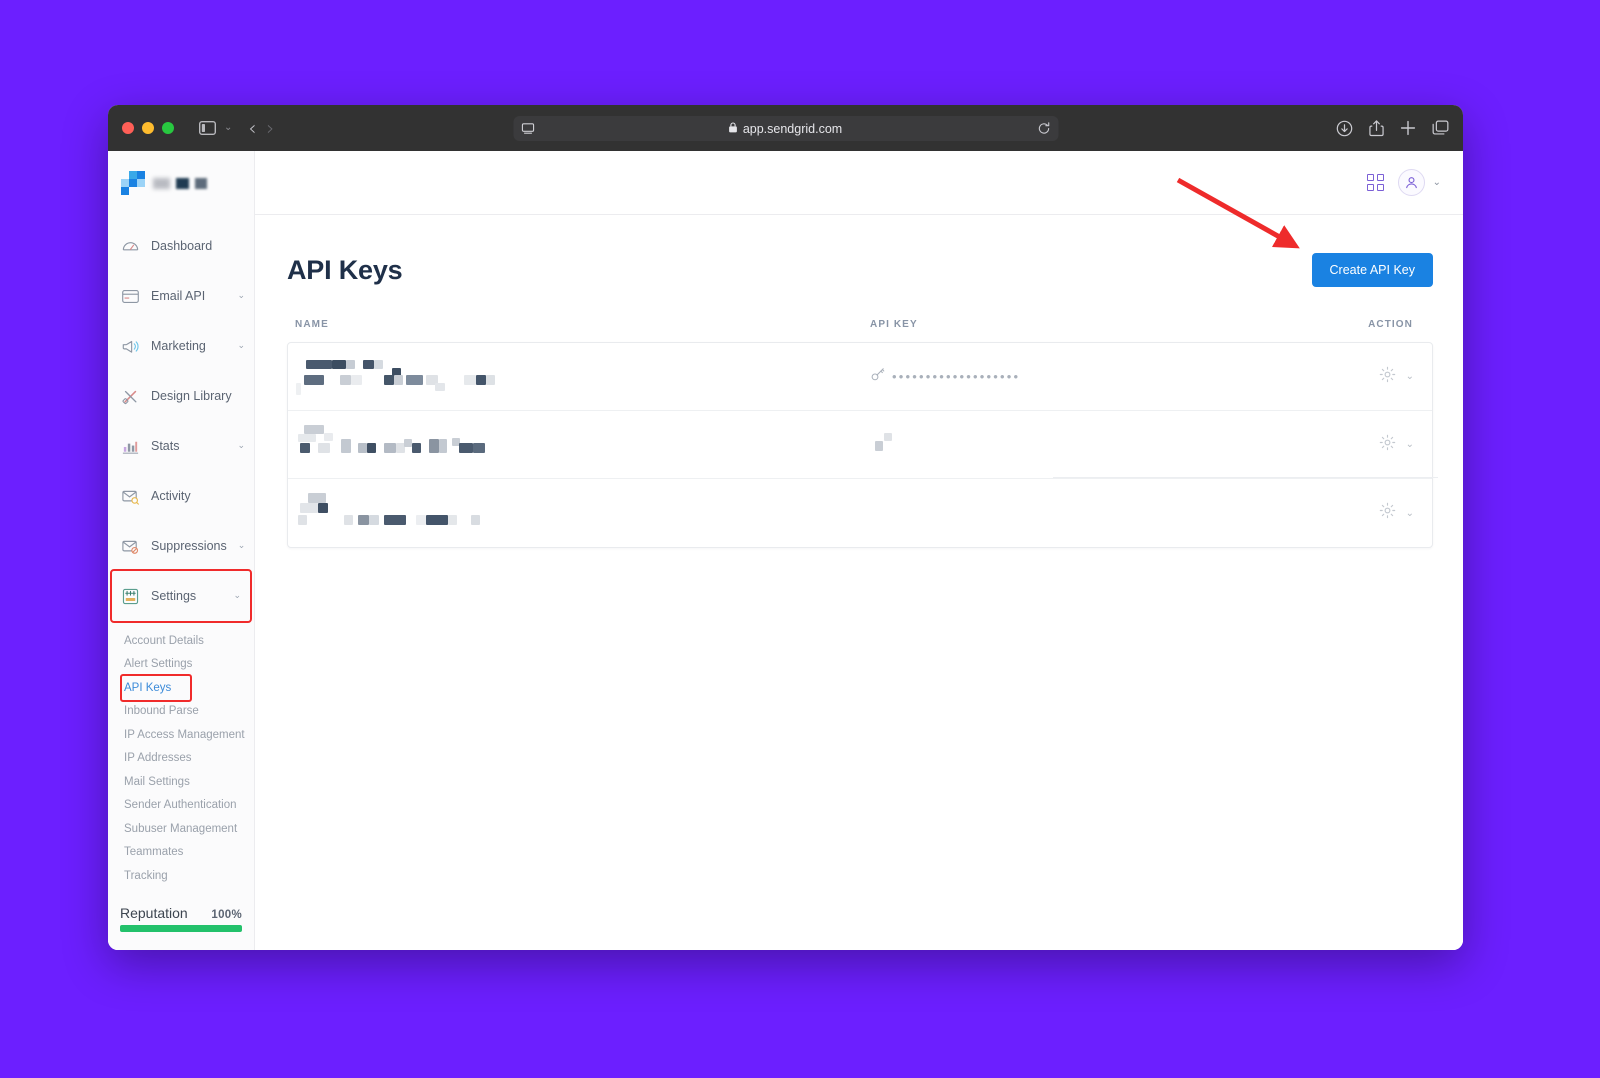  I want to click on sidebar-item-email-api: Email API ⌄, so click(181, 296).